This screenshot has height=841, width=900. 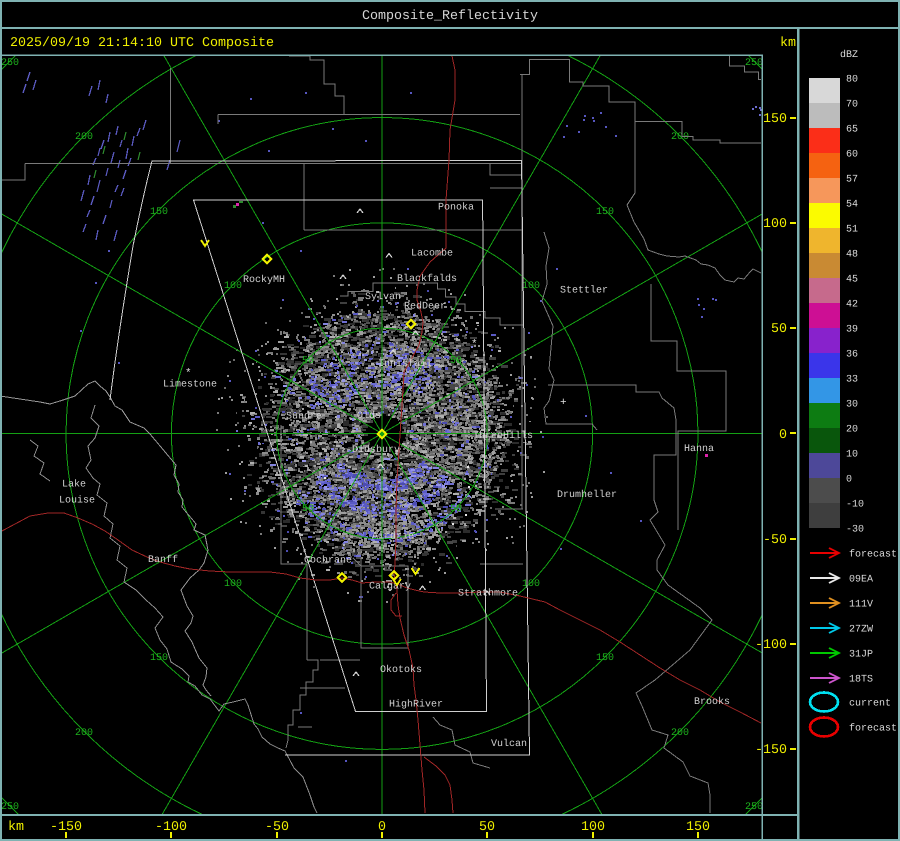 I want to click on svg-text: Hanna, so click(x=699, y=449).